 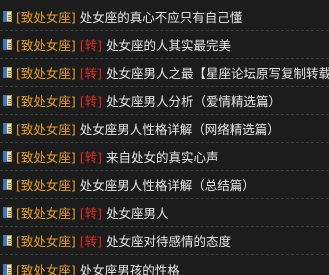 I want to click on list-item: [致处女座] [转] 处女座男人之最【星座论坛原写复制转载】, so click(x=164, y=73).